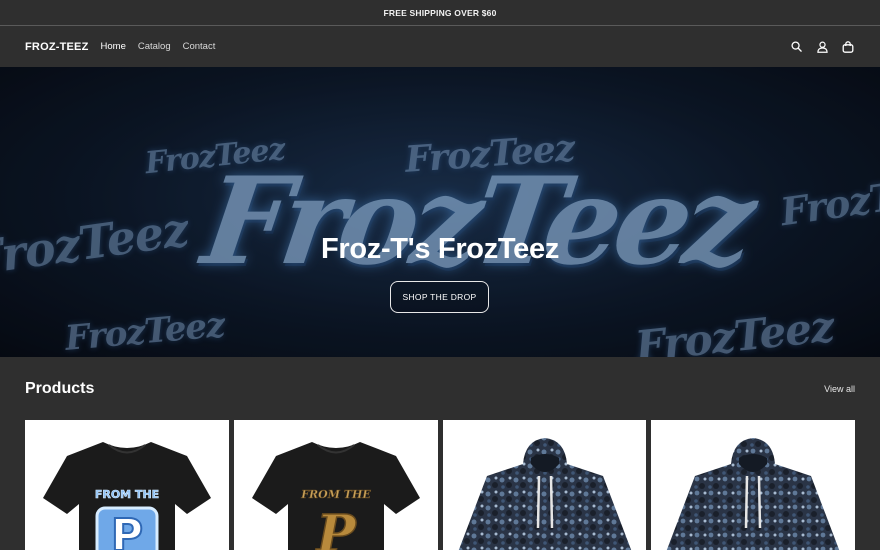  I want to click on view-all-link: View all, so click(839, 389).